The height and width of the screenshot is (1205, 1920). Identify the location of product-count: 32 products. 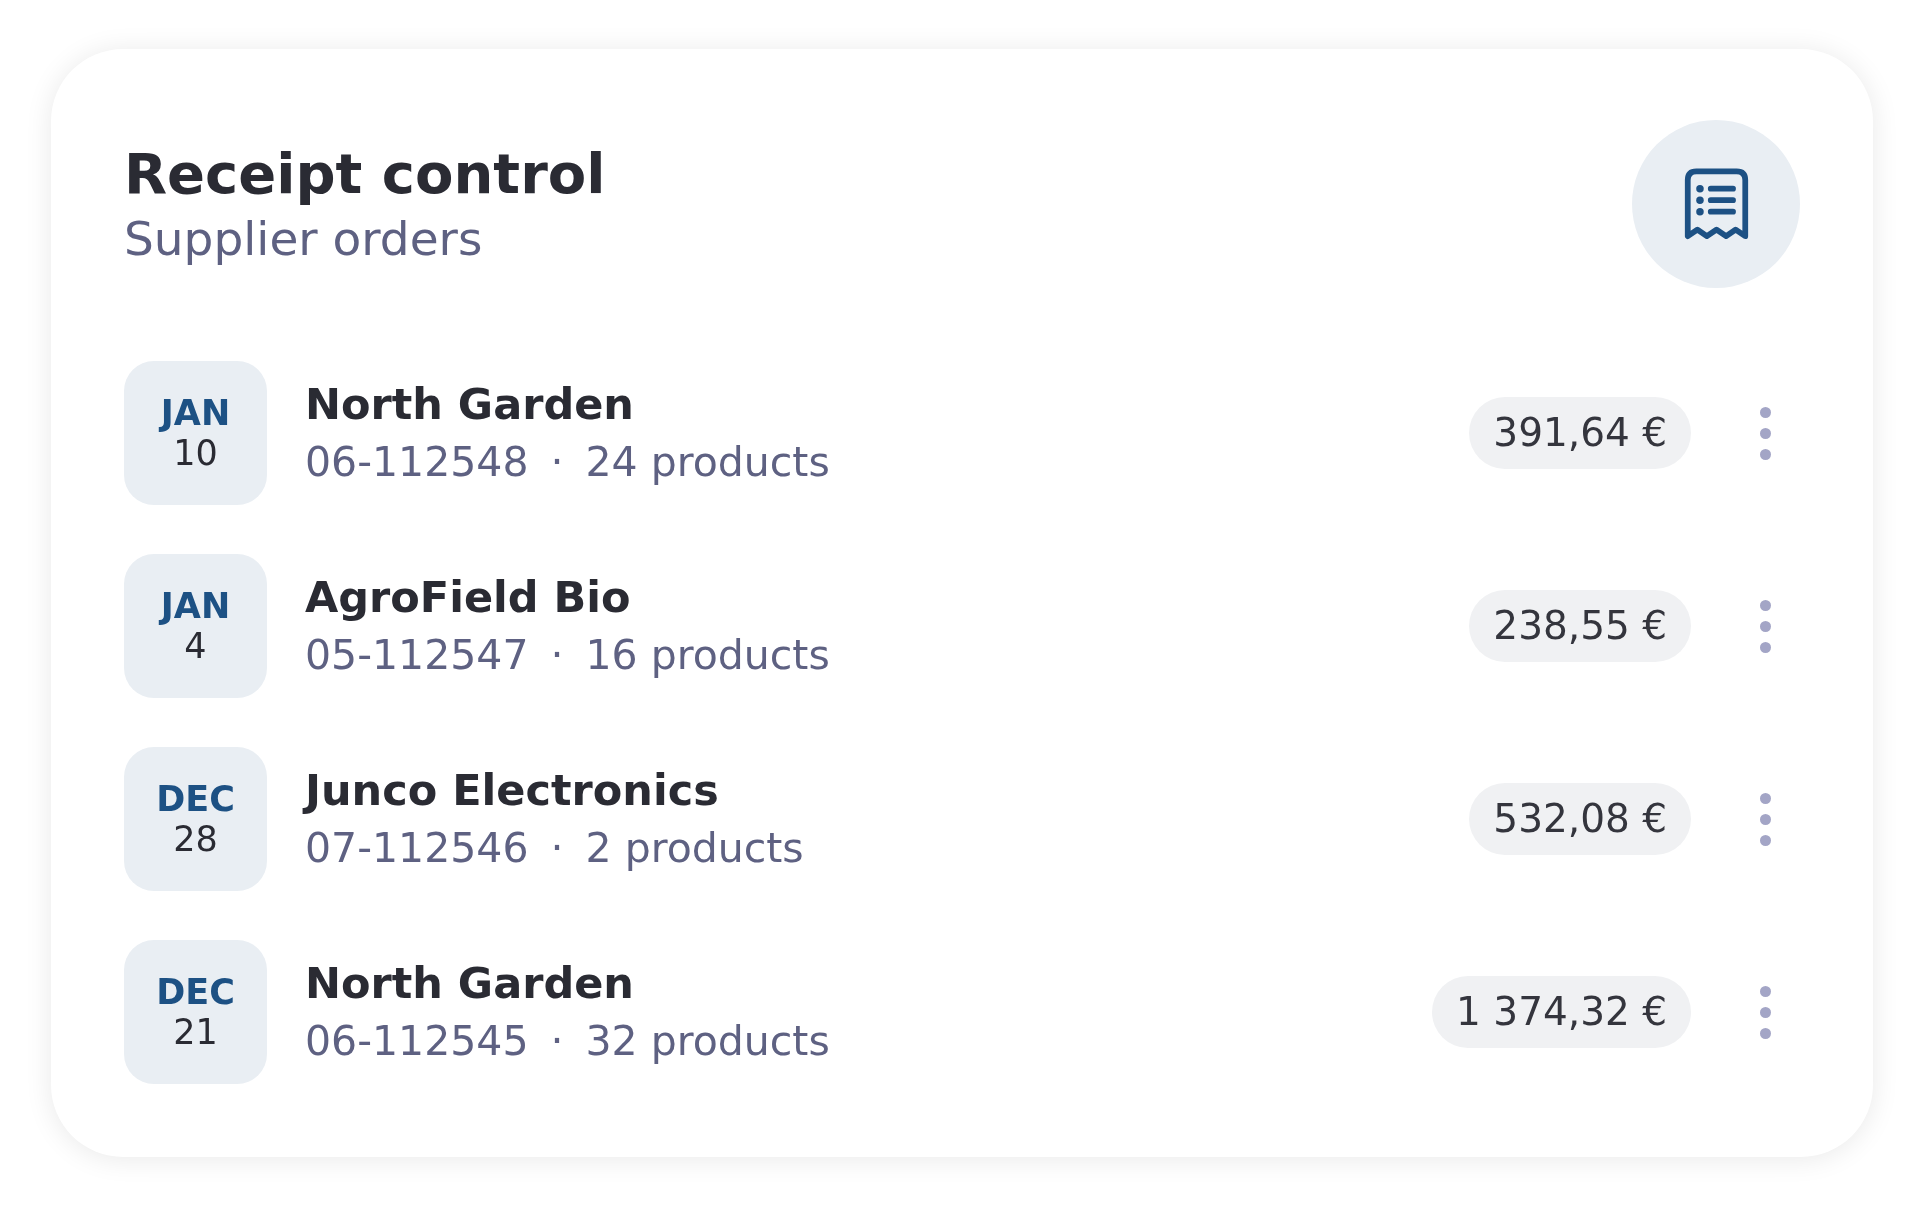
(707, 1042).